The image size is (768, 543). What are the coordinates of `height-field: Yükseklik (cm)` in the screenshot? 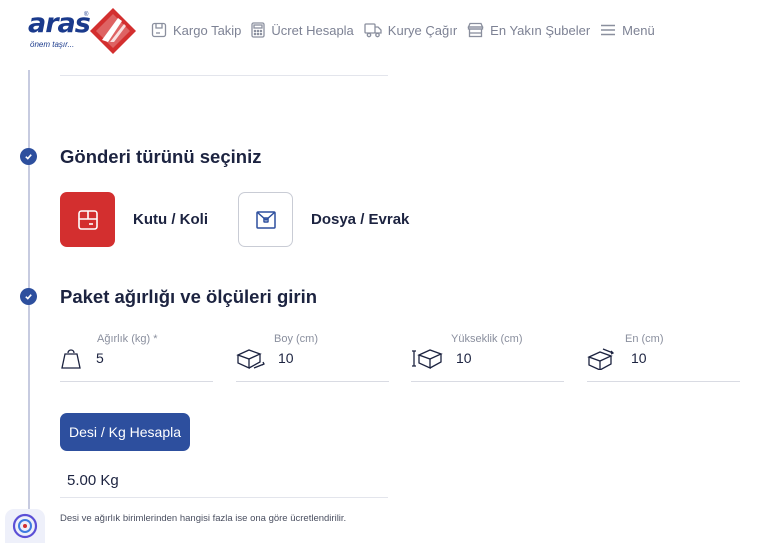 It's located at (487, 356).